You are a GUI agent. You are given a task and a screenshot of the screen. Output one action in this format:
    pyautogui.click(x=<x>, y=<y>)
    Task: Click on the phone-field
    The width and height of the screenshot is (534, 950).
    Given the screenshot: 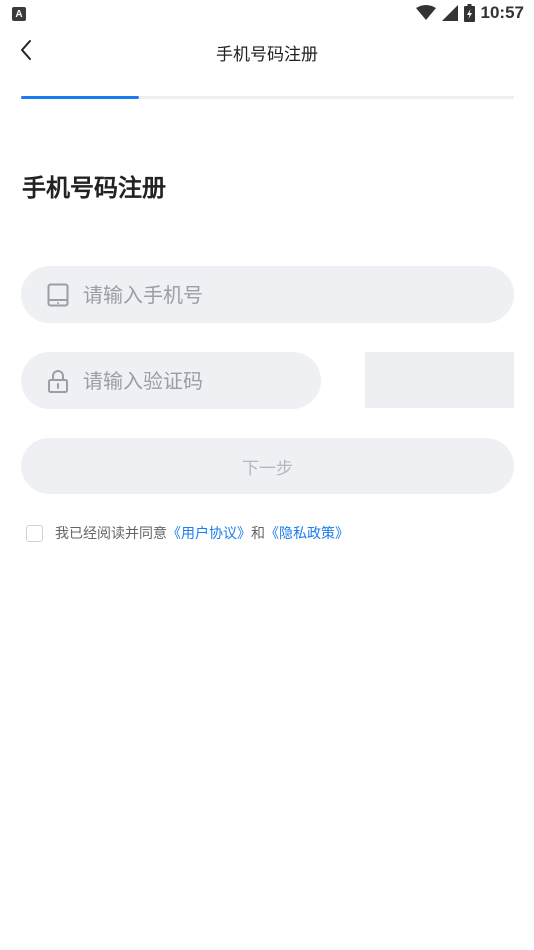 What is the action you would take?
    pyautogui.click(x=267, y=294)
    